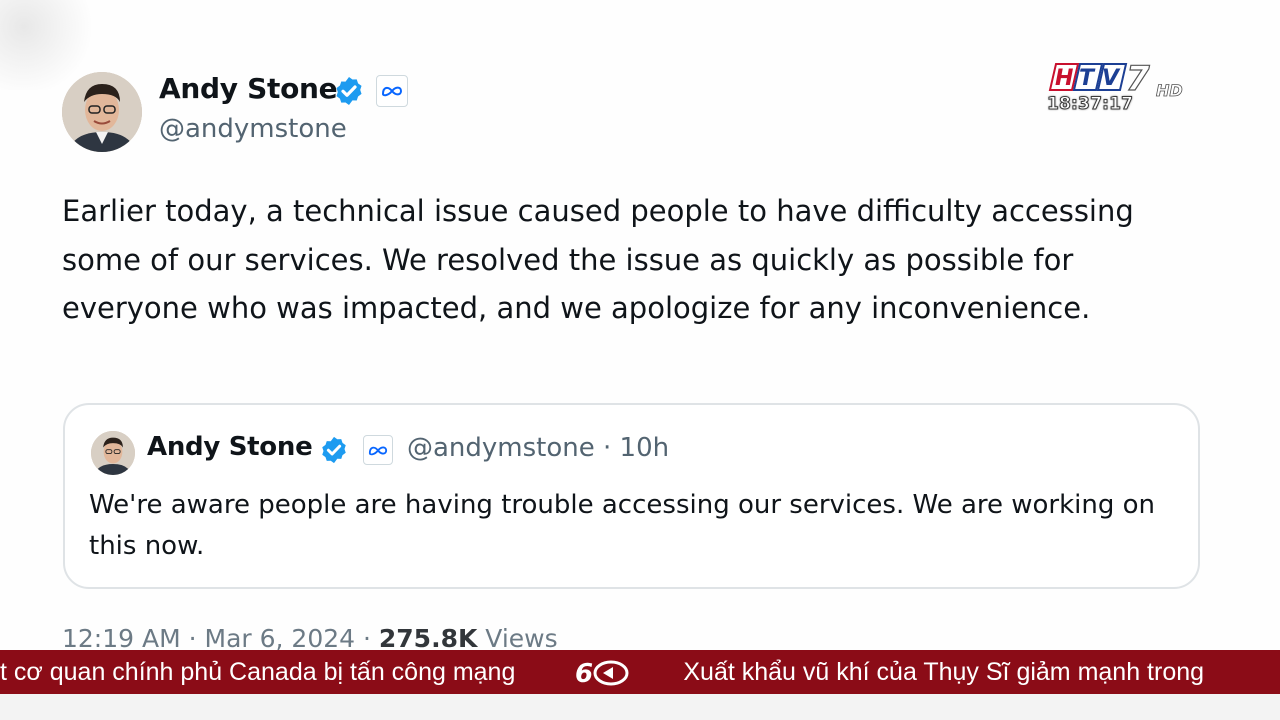 This screenshot has height=720, width=1280. I want to click on verified-badge-icon, so click(349, 91).